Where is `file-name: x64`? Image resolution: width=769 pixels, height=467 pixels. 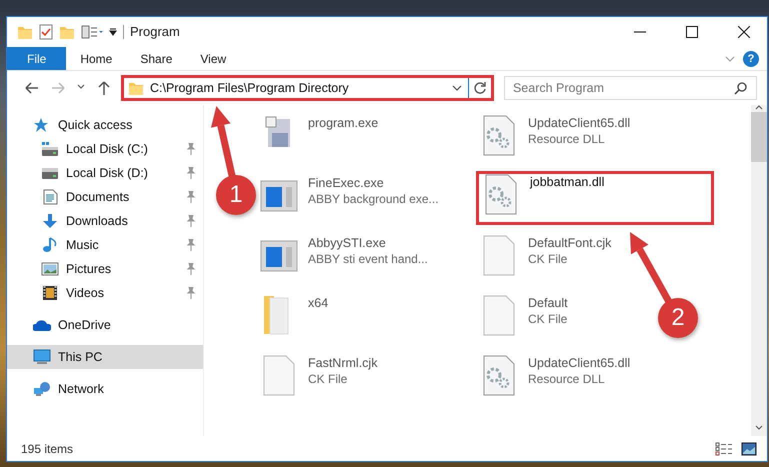 file-name: x64 is located at coordinates (318, 303).